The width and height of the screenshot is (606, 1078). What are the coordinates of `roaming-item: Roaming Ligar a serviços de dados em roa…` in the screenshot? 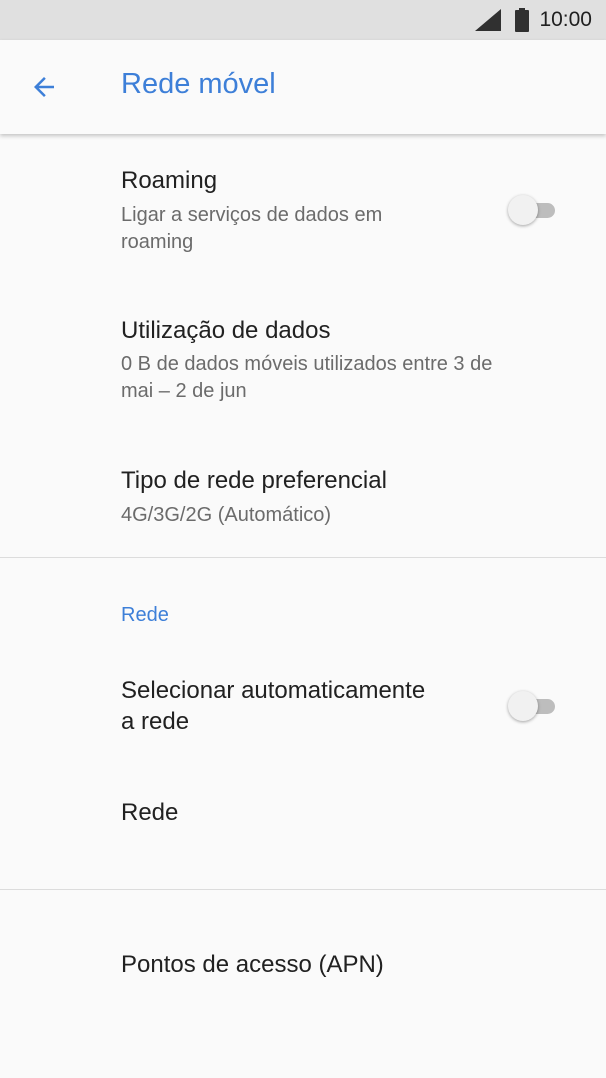 It's located at (303, 204).